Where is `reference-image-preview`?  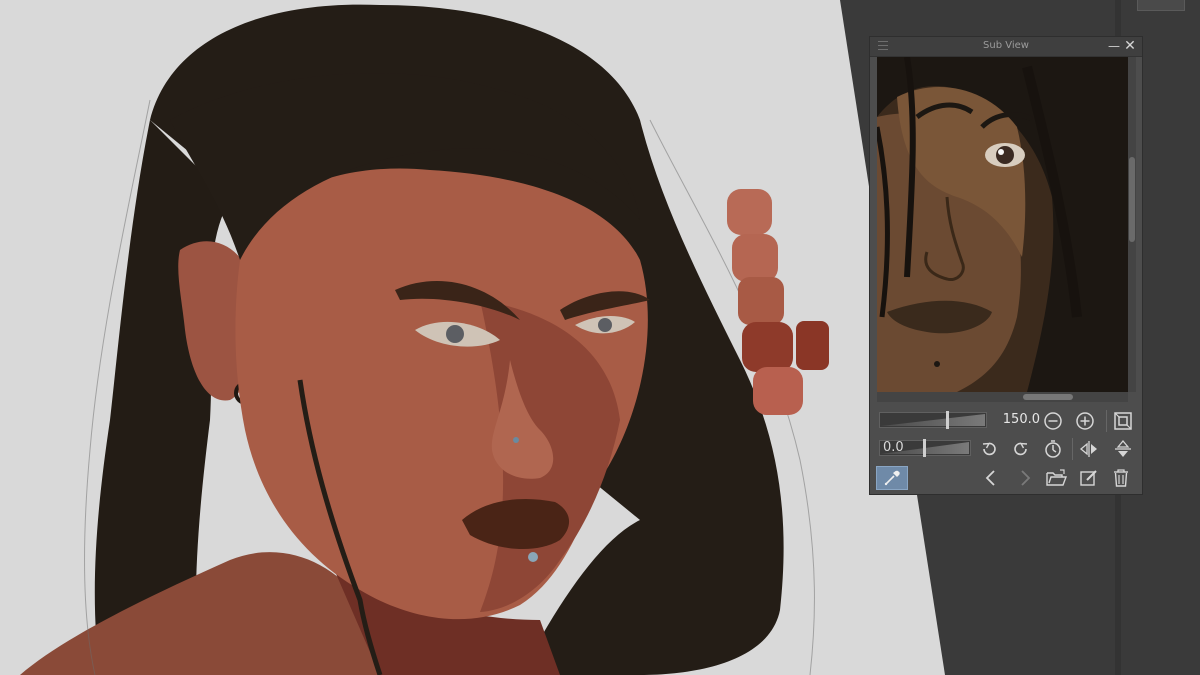
reference-image-preview is located at coordinates (1002, 224).